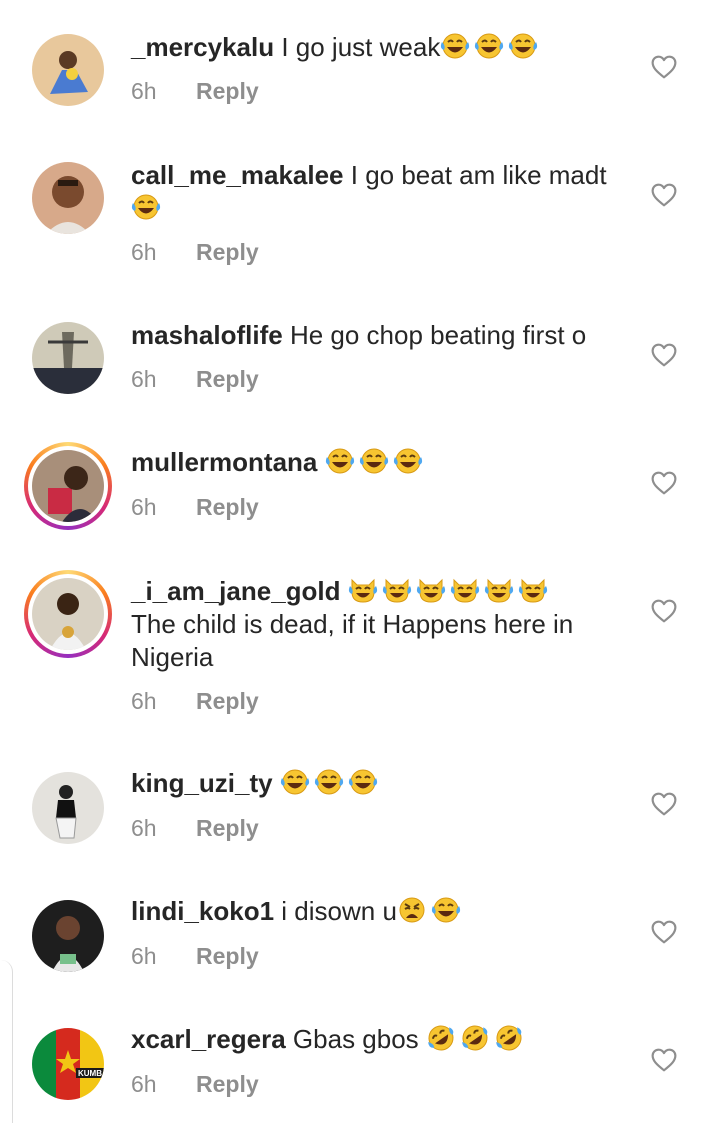  What do you see at coordinates (202, 47) in the screenshot?
I see `comment-username: _mercykalu` at bounding box center [202, 47].